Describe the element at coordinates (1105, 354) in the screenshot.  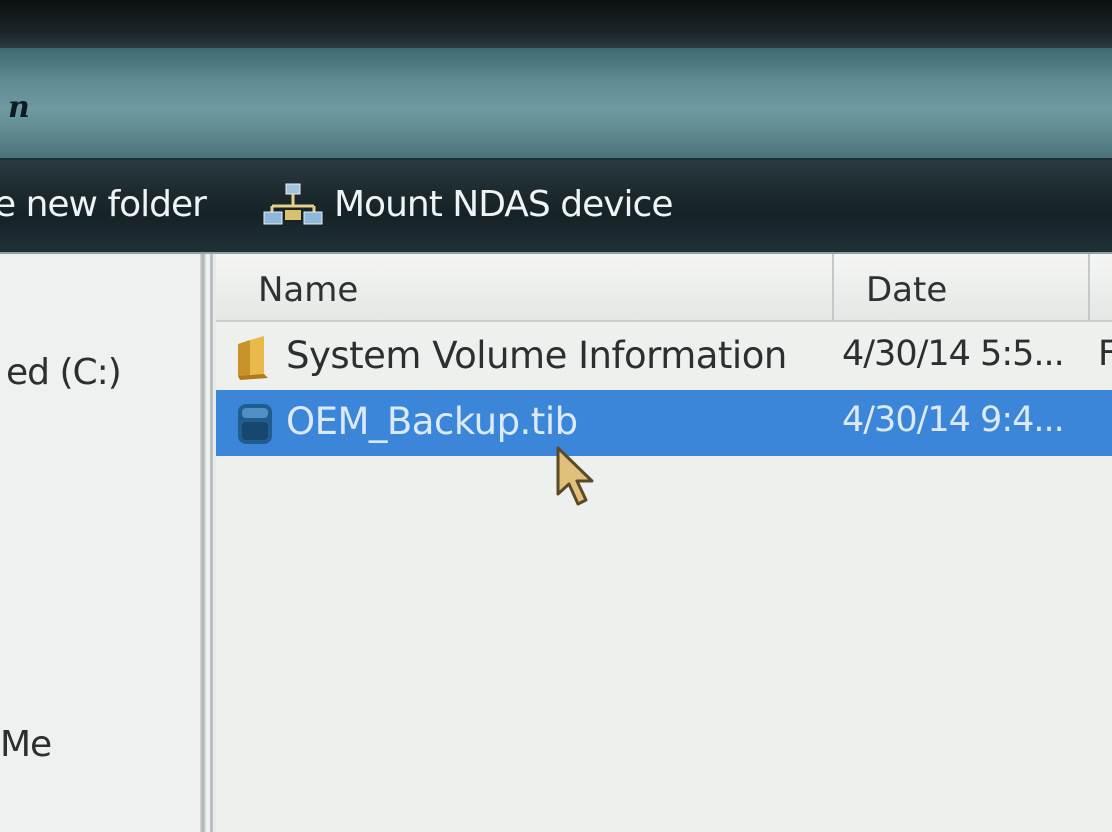
I see `file-type: F` at that location.